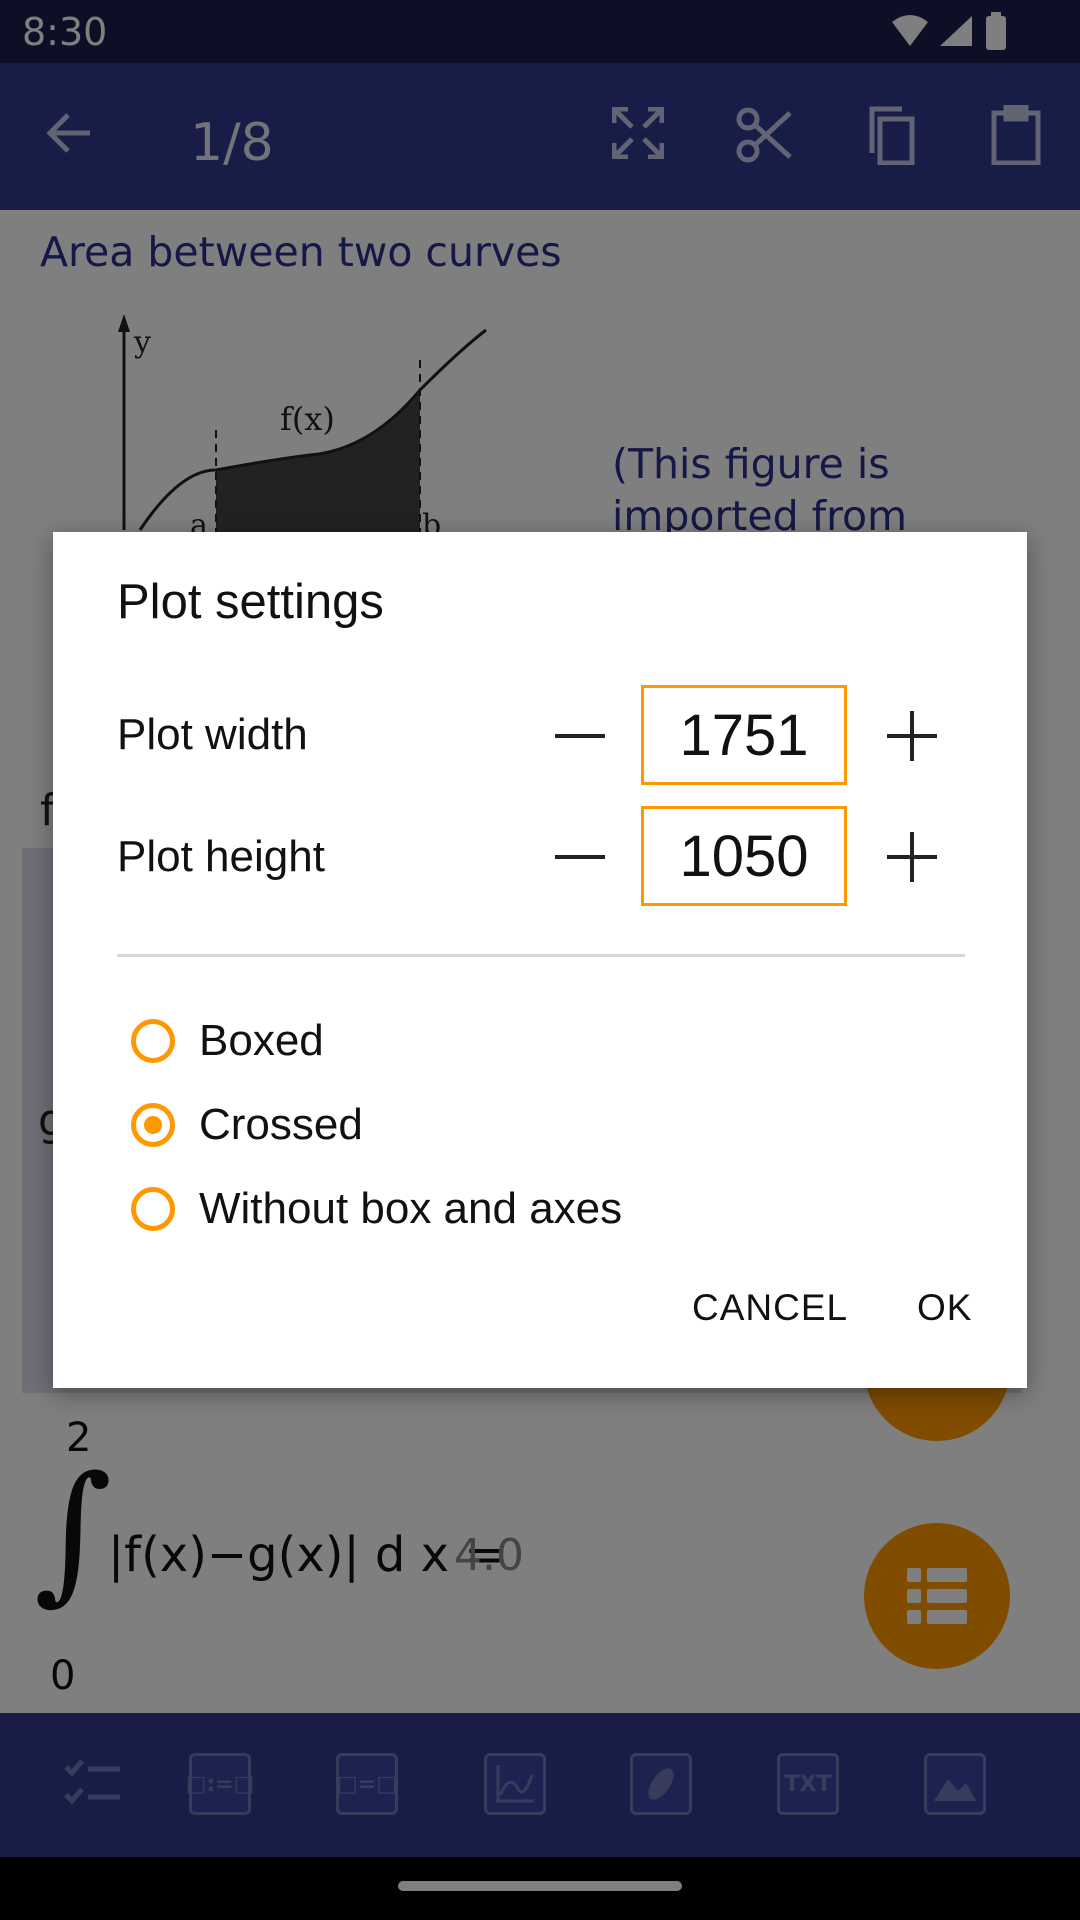 The image size is (1080, 1920). I want to click on dialog-title: Plot settings, so click(250, 602).